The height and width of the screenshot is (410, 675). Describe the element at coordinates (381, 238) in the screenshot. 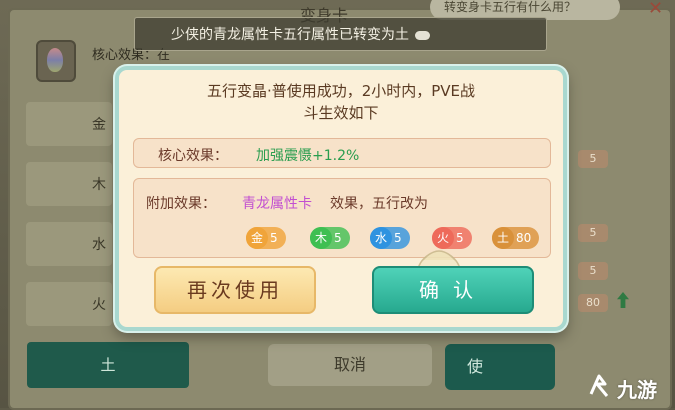

I see `water-element-icon: 水` at that location.